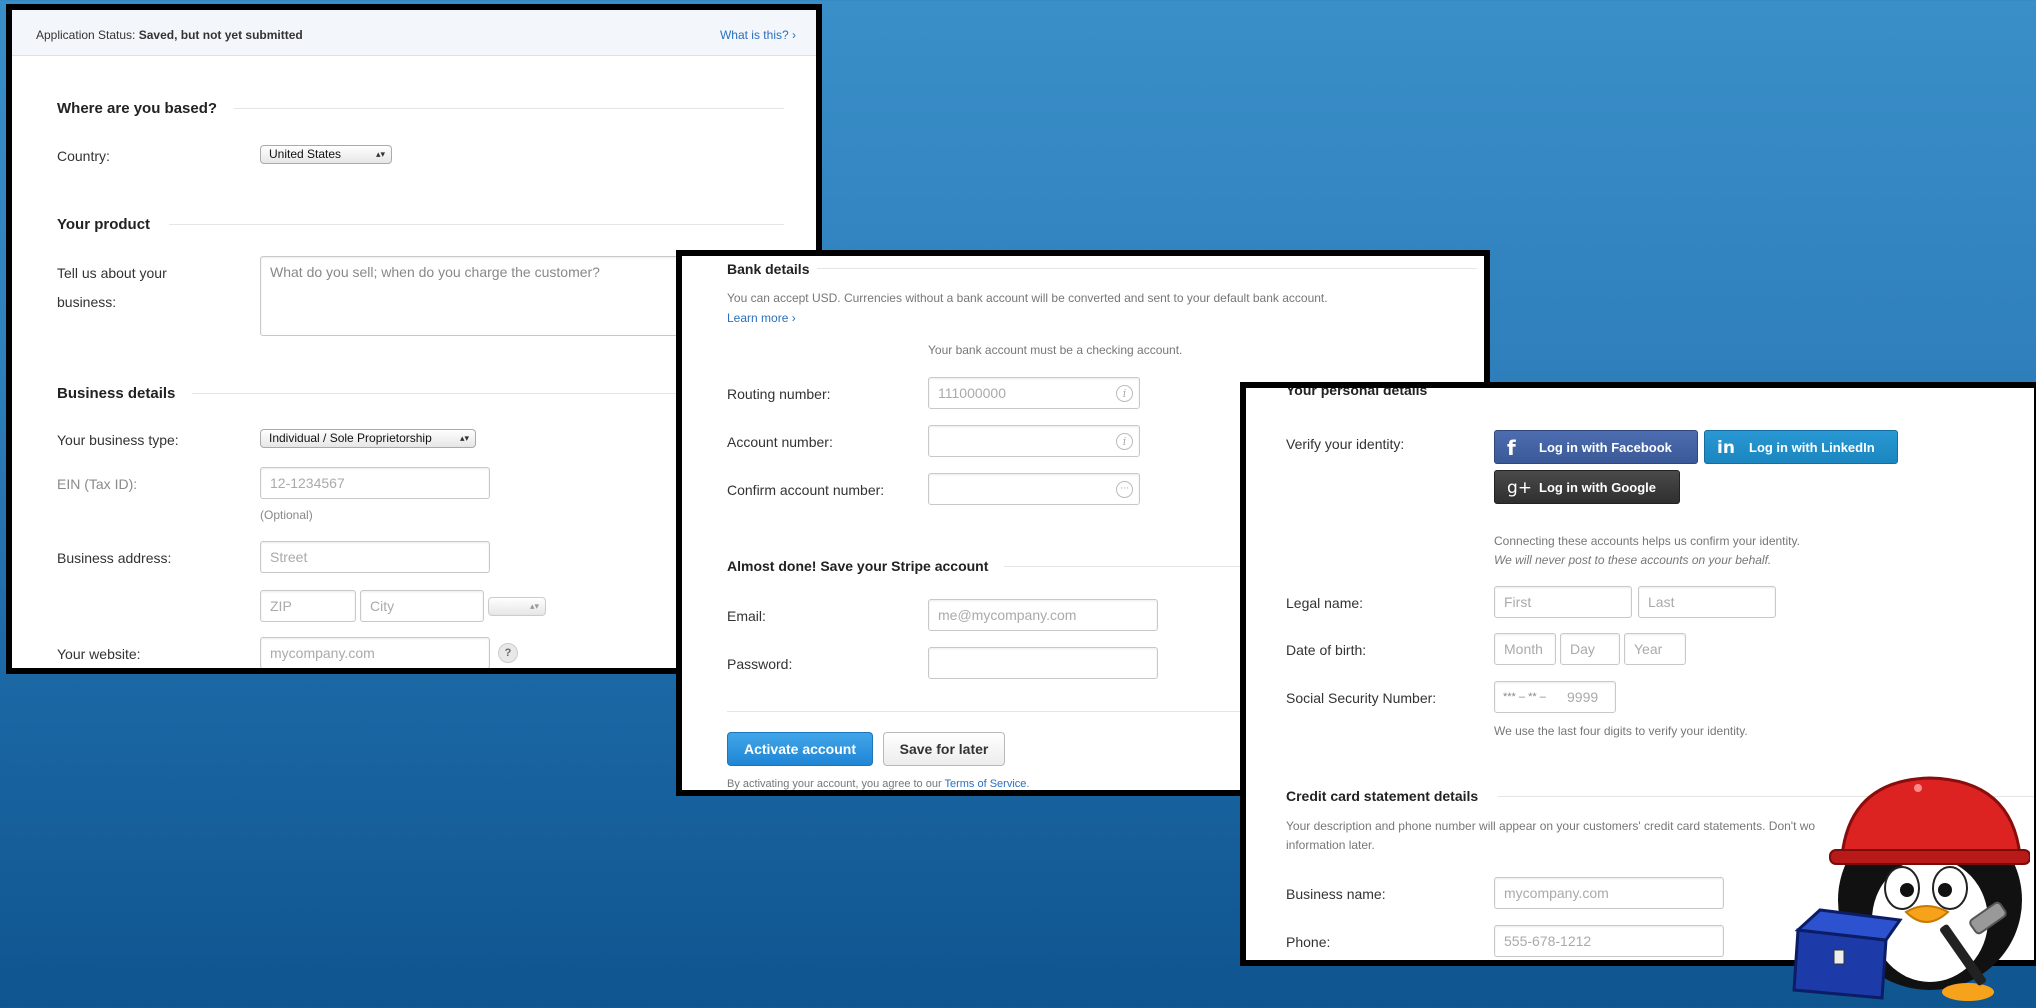 The height and width of the screenshot is (1008, 2036). Describe the element at coordinates (99, 654) in the screenshot. I see `website-label: Your website:` at that location.